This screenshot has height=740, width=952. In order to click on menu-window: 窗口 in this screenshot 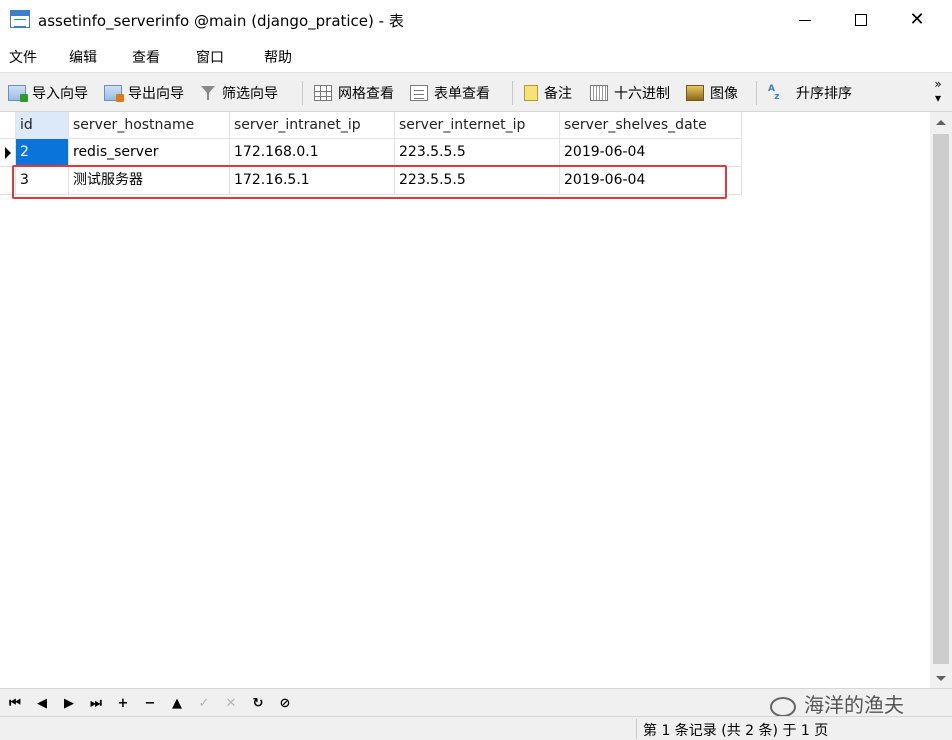, I will do `click(210, 57)`.